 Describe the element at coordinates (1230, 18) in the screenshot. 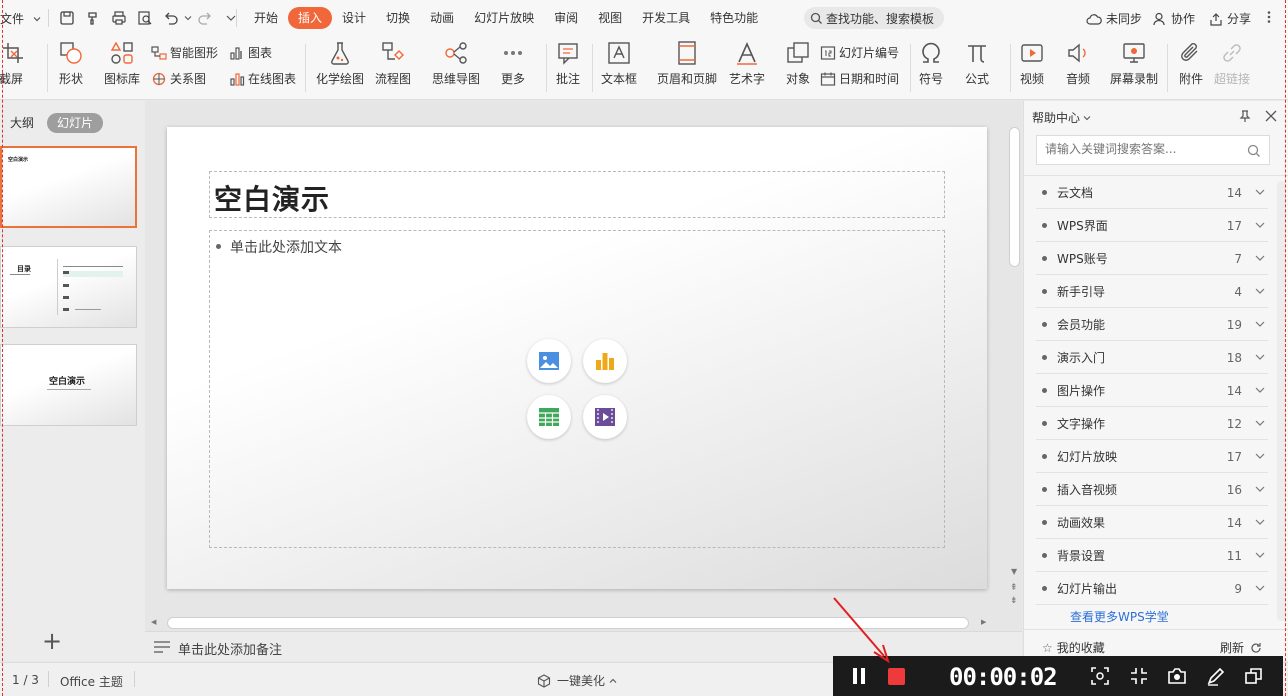

I see `share-button: 分享` at that location.